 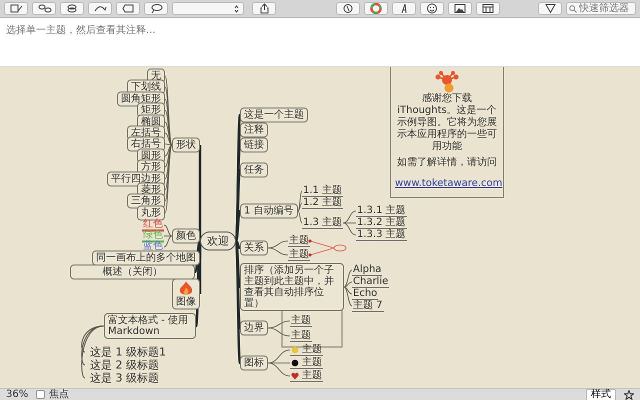 What do you see at coordinates (323, 191) in the screenshot?
I see `topic-node: 1.1 主题` at bounding box center [323, 191].